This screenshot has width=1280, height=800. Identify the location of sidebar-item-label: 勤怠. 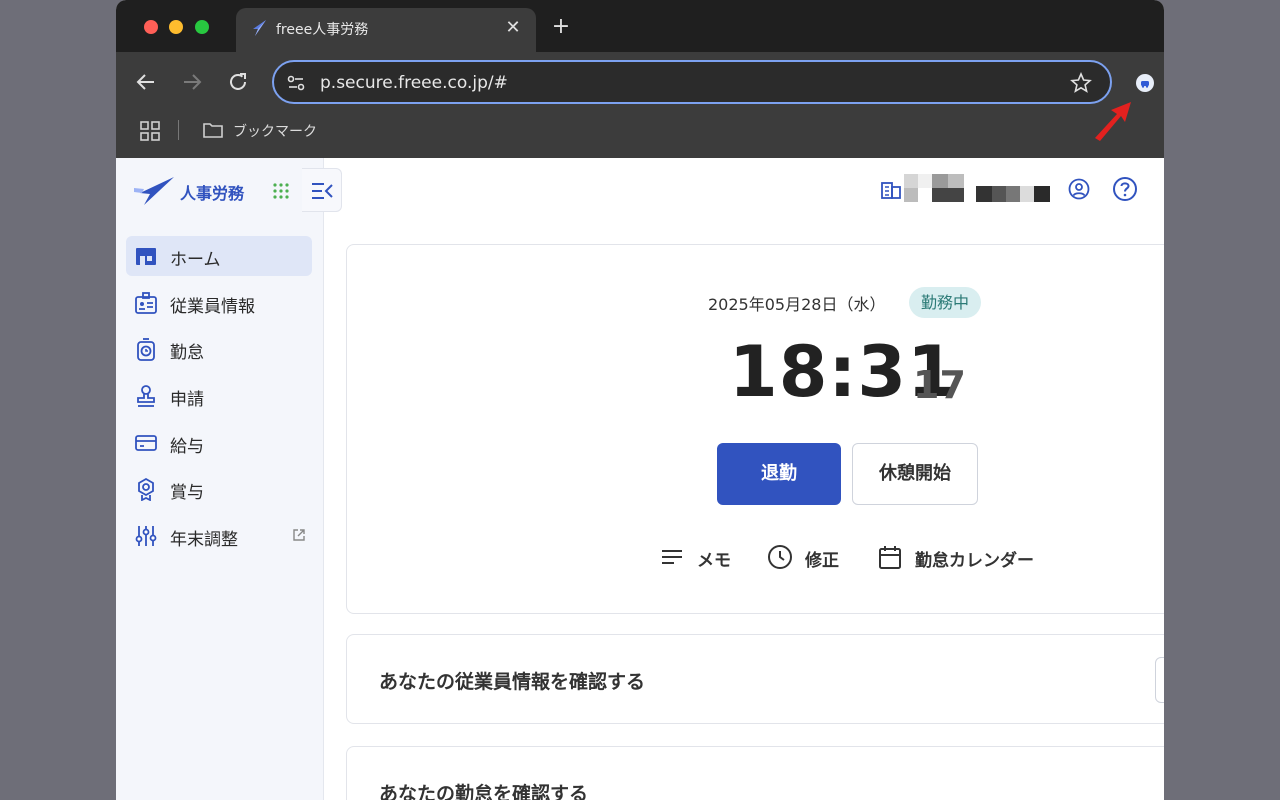
(187, 353).